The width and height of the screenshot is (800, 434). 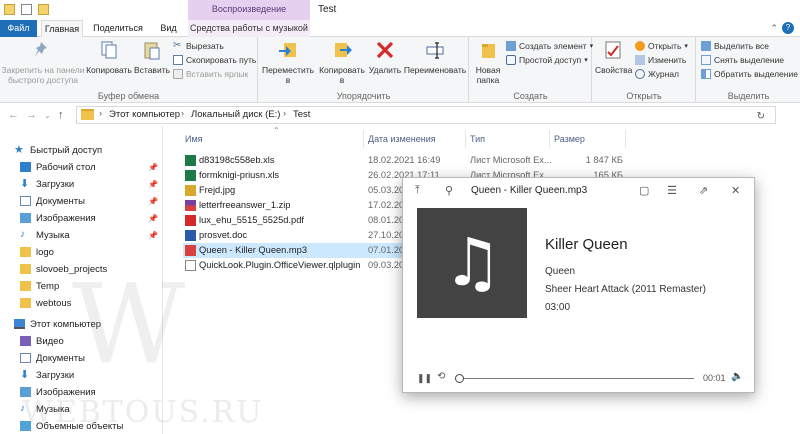 I want to click on tab-share: Поделиться, so click(x=118, y=28).